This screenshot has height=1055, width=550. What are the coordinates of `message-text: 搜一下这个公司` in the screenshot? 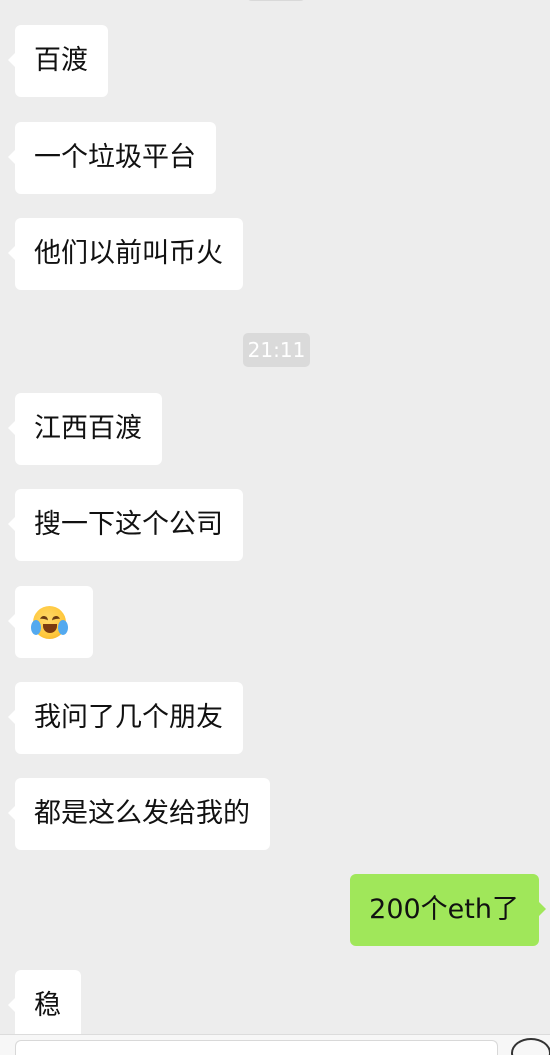 It's located at (128, 524).